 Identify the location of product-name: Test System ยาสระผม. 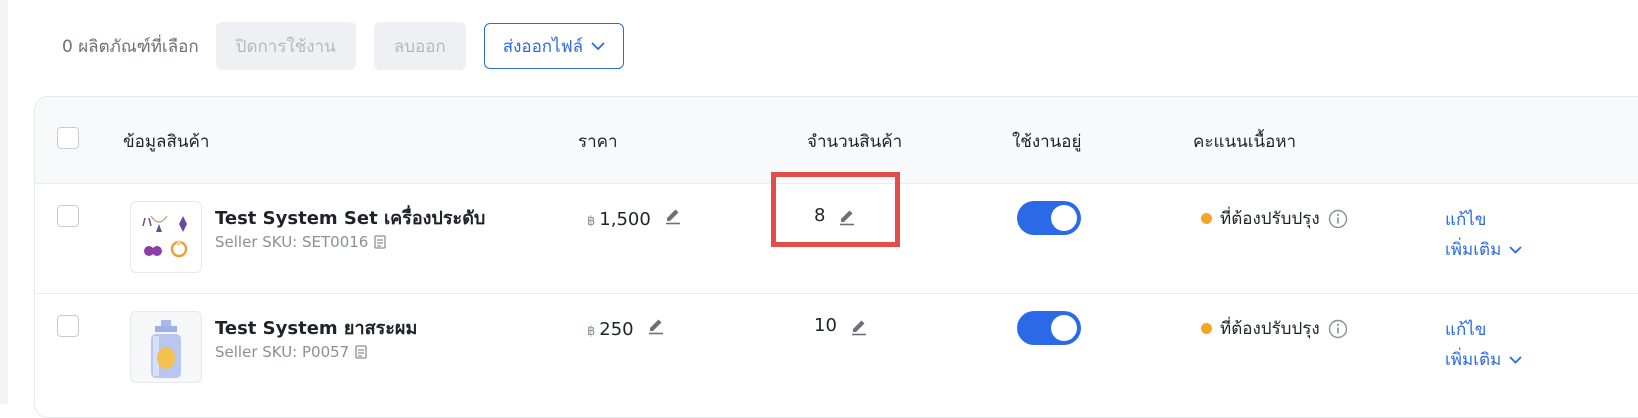
(316, 327).